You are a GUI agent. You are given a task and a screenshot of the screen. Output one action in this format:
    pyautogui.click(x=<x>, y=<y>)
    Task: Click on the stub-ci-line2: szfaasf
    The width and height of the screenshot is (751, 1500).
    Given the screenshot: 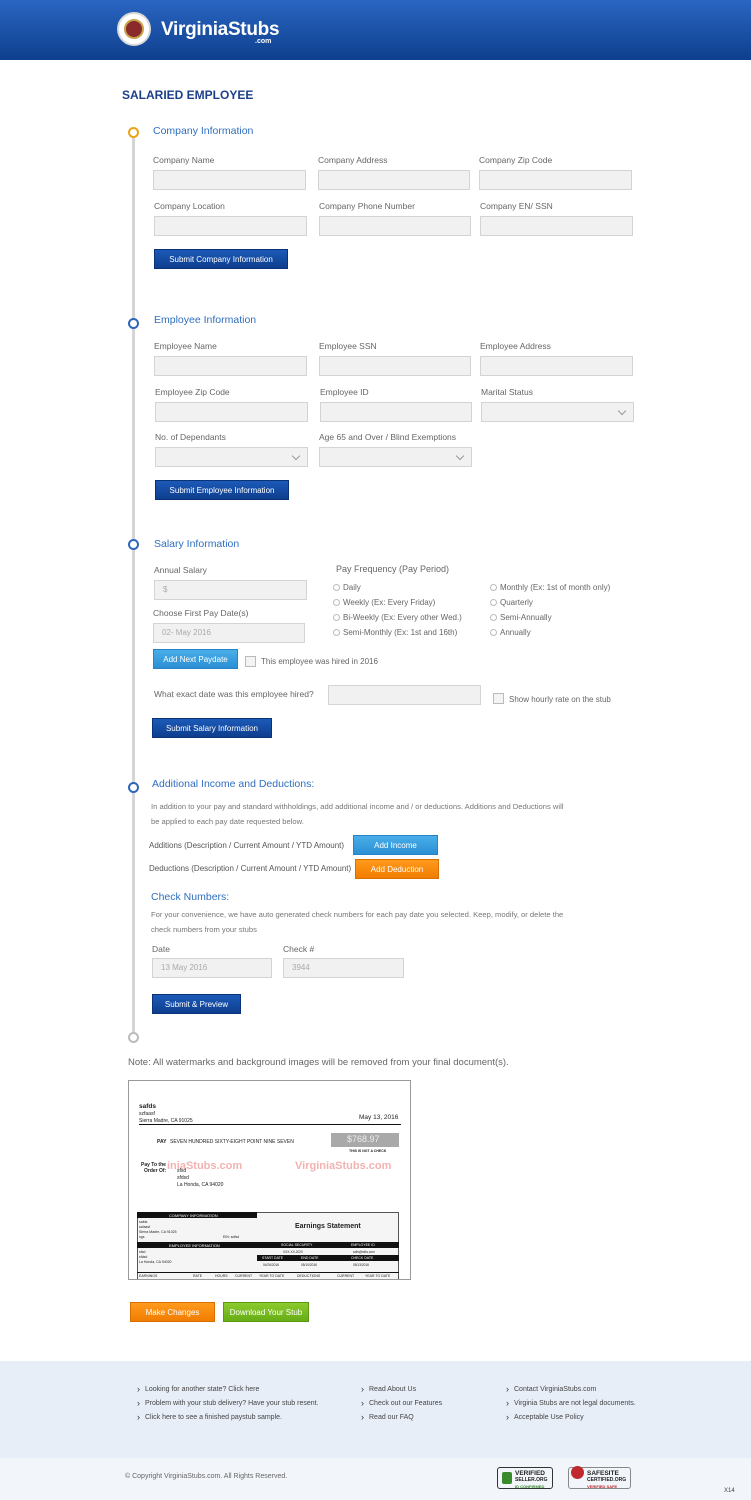 What is the action you would take?
    pyautogui.click(x=145, y=1227)
    